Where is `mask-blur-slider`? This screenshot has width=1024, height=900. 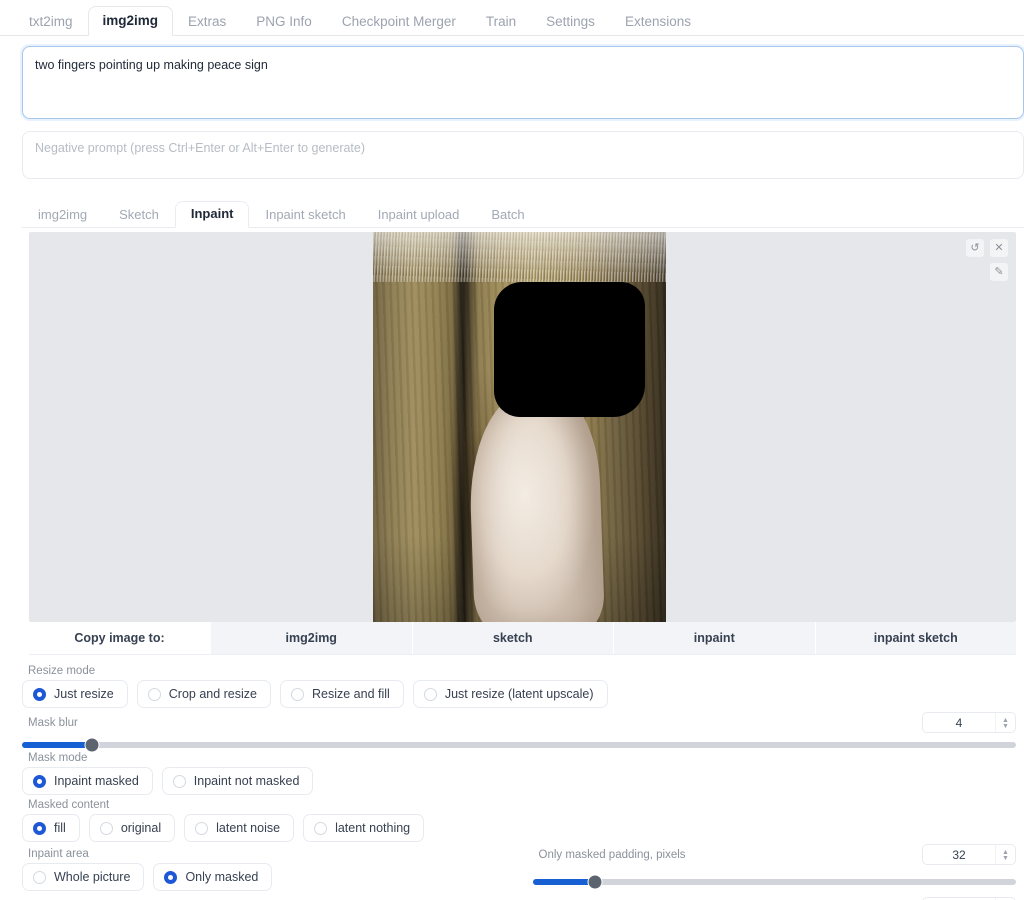
mask-blur-slider is located at coordinates (519, 745).